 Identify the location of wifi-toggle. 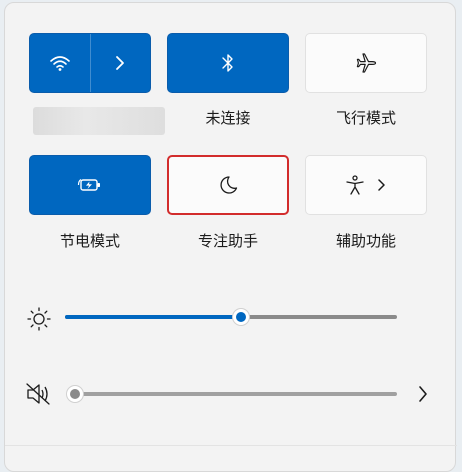
(60, 63).